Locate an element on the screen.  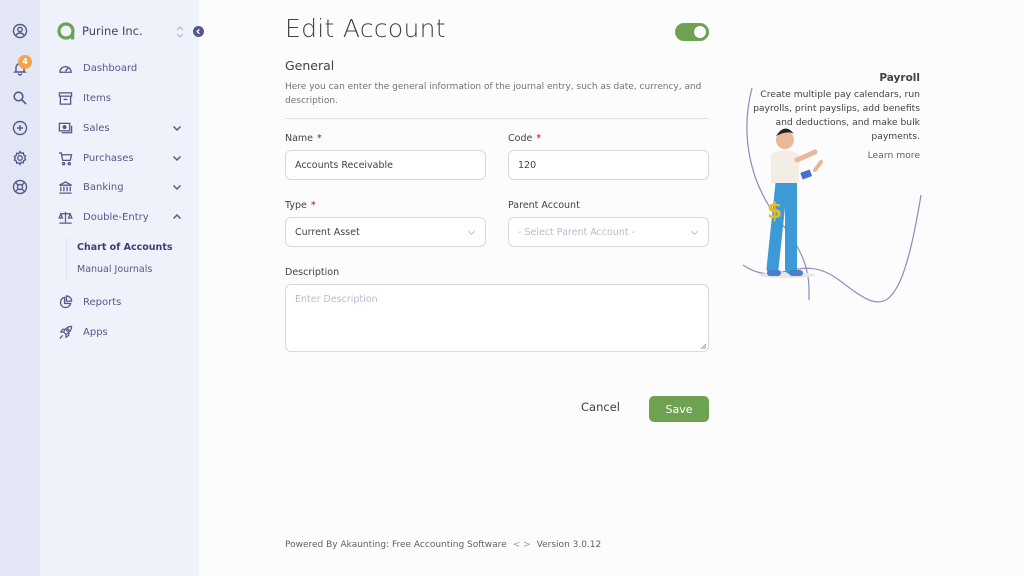
profile-icon is located at coordinates (20, 31).